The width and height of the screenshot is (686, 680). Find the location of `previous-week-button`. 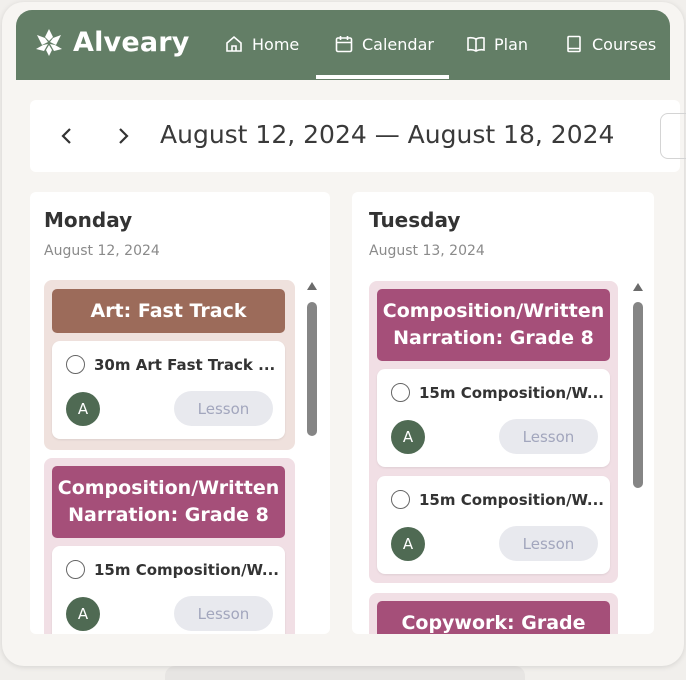

previous-week-button is located at coordinates (67, 136).